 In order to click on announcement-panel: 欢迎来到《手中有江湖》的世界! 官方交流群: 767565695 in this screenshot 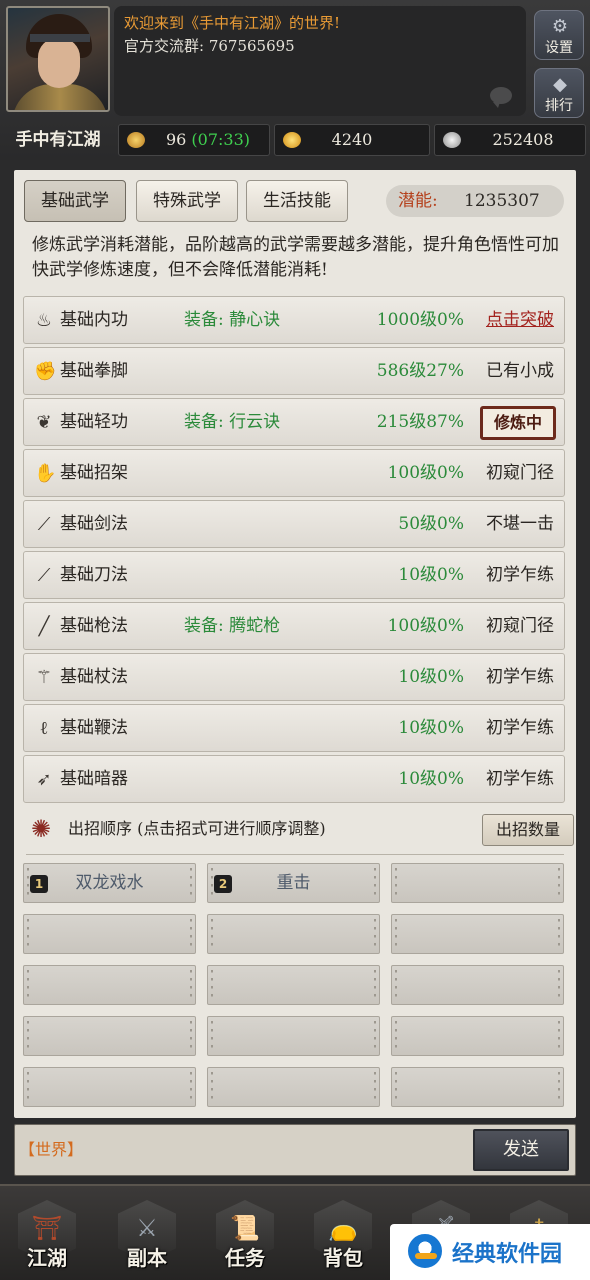, I will do `click(320, 61)`.